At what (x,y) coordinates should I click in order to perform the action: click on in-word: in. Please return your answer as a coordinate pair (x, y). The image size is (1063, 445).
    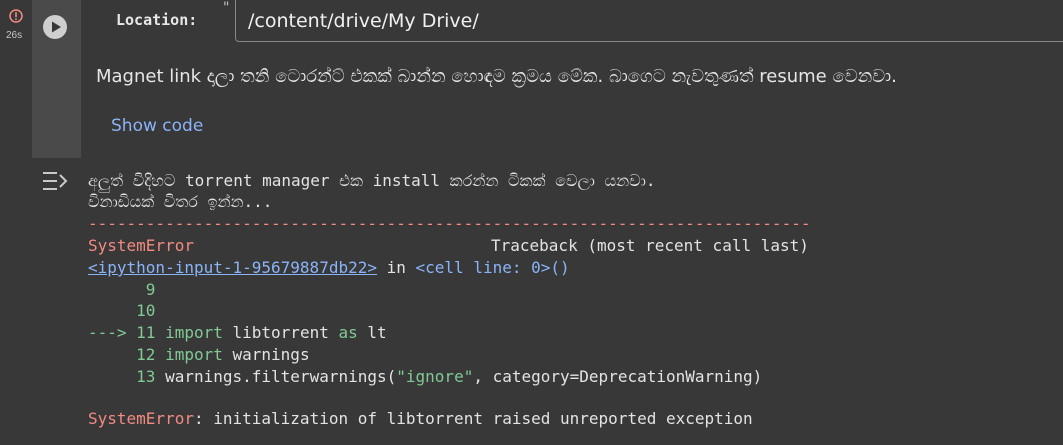
    Looking at the image, I should click on (396, 267).